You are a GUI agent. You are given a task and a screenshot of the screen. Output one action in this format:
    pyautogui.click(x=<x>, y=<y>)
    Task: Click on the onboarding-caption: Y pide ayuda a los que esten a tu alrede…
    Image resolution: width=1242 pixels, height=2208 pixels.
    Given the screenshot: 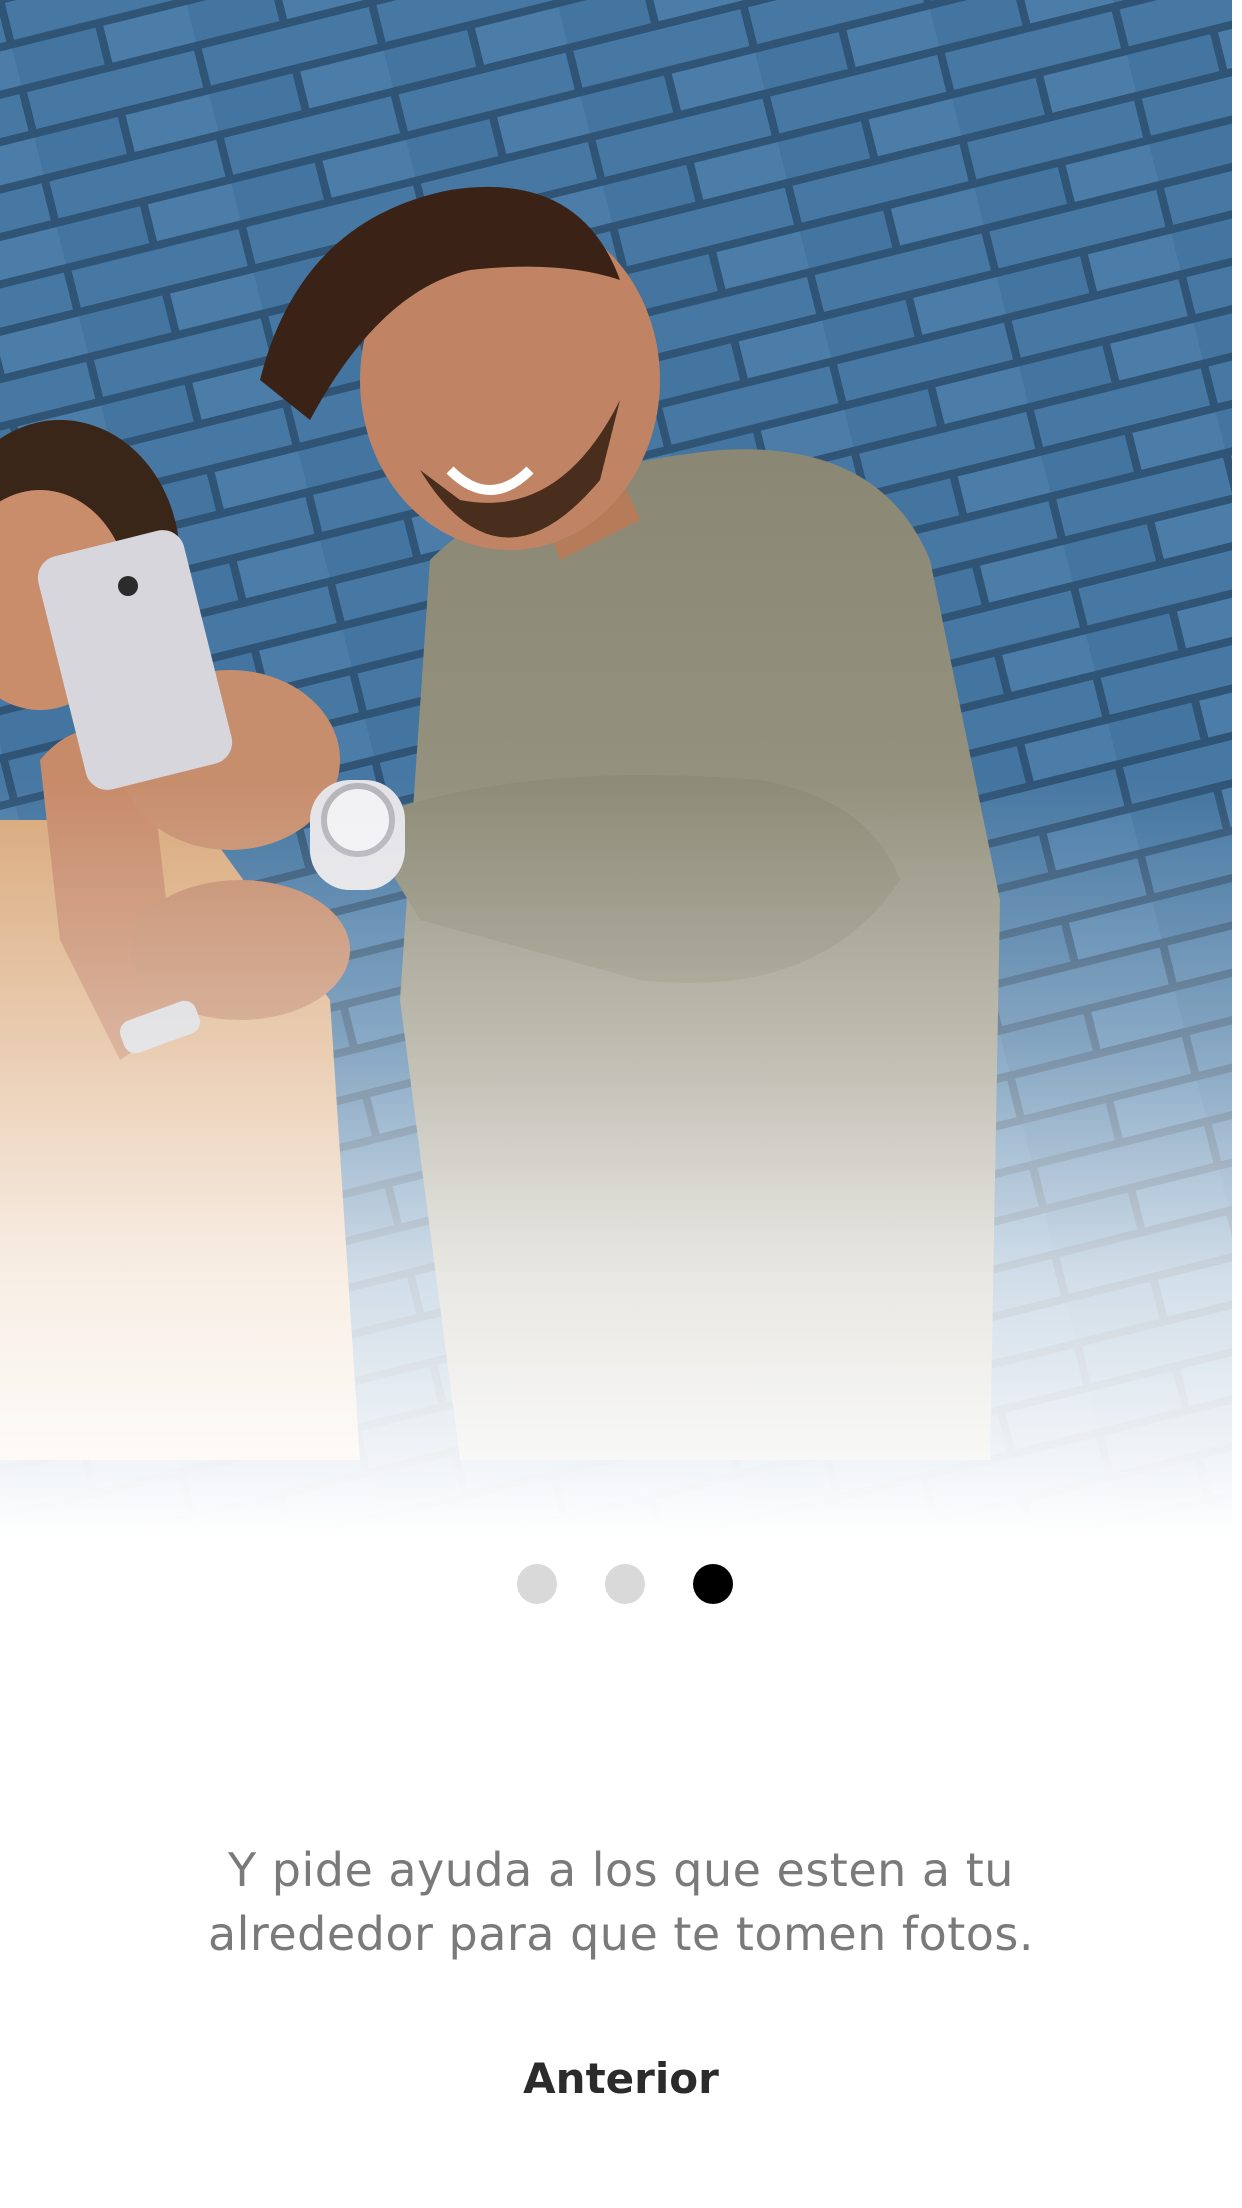 What is the action you would take?
    pyautogui.click(x=621, y=1902)
    